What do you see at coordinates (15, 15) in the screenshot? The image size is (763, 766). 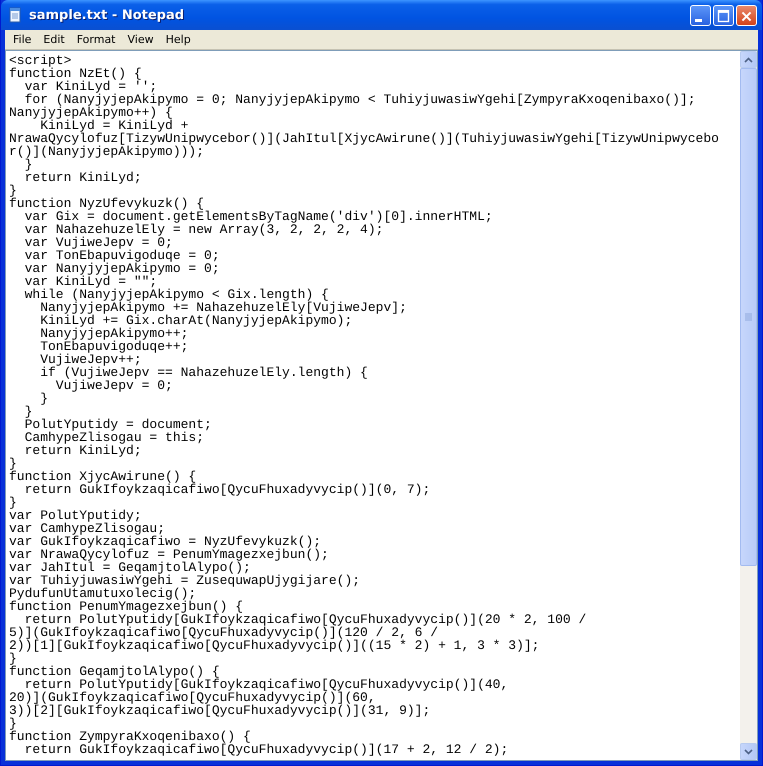 I see `notepad-icon` at bounding box center [15, 15].